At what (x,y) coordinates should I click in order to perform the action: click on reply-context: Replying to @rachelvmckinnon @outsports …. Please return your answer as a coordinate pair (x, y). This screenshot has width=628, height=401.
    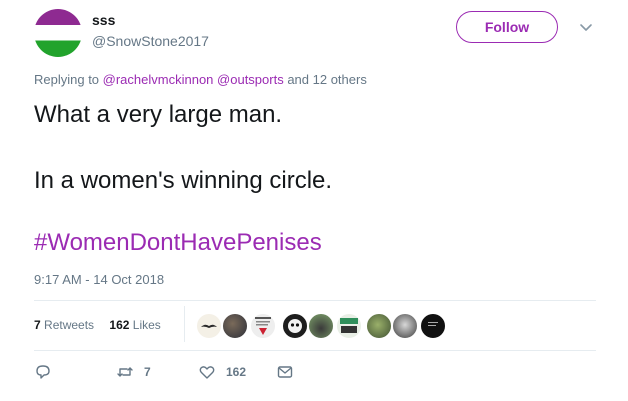
    Looking at the image, I should click on (200, 79).